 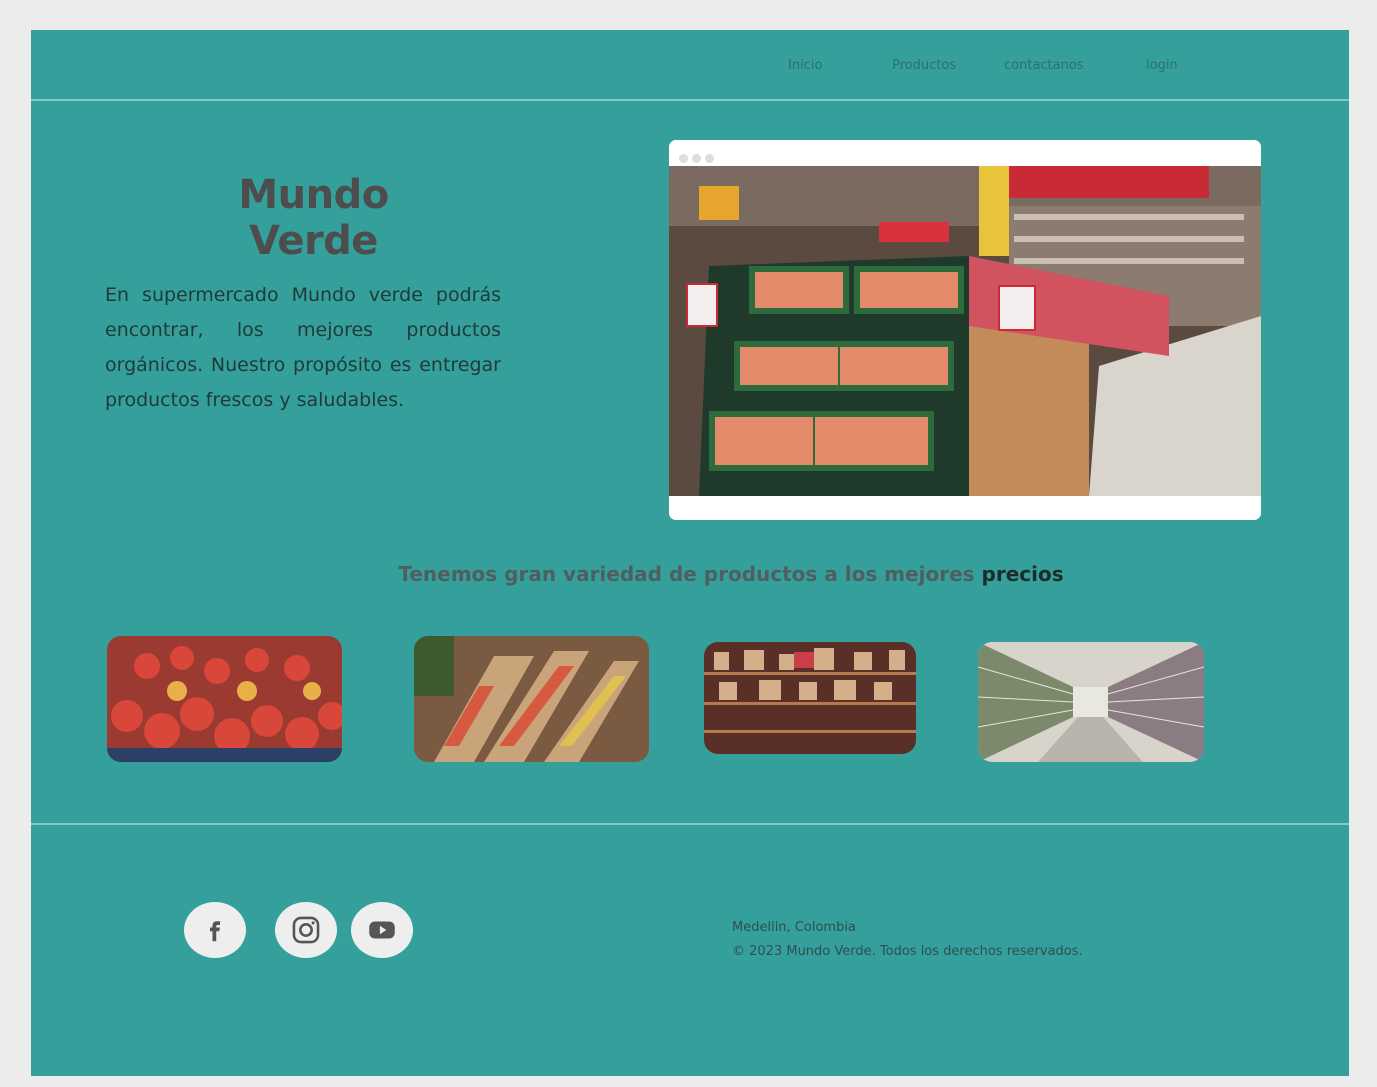 I want to click on nav-item-inicio: Inicio, so click(x=805, y=65).